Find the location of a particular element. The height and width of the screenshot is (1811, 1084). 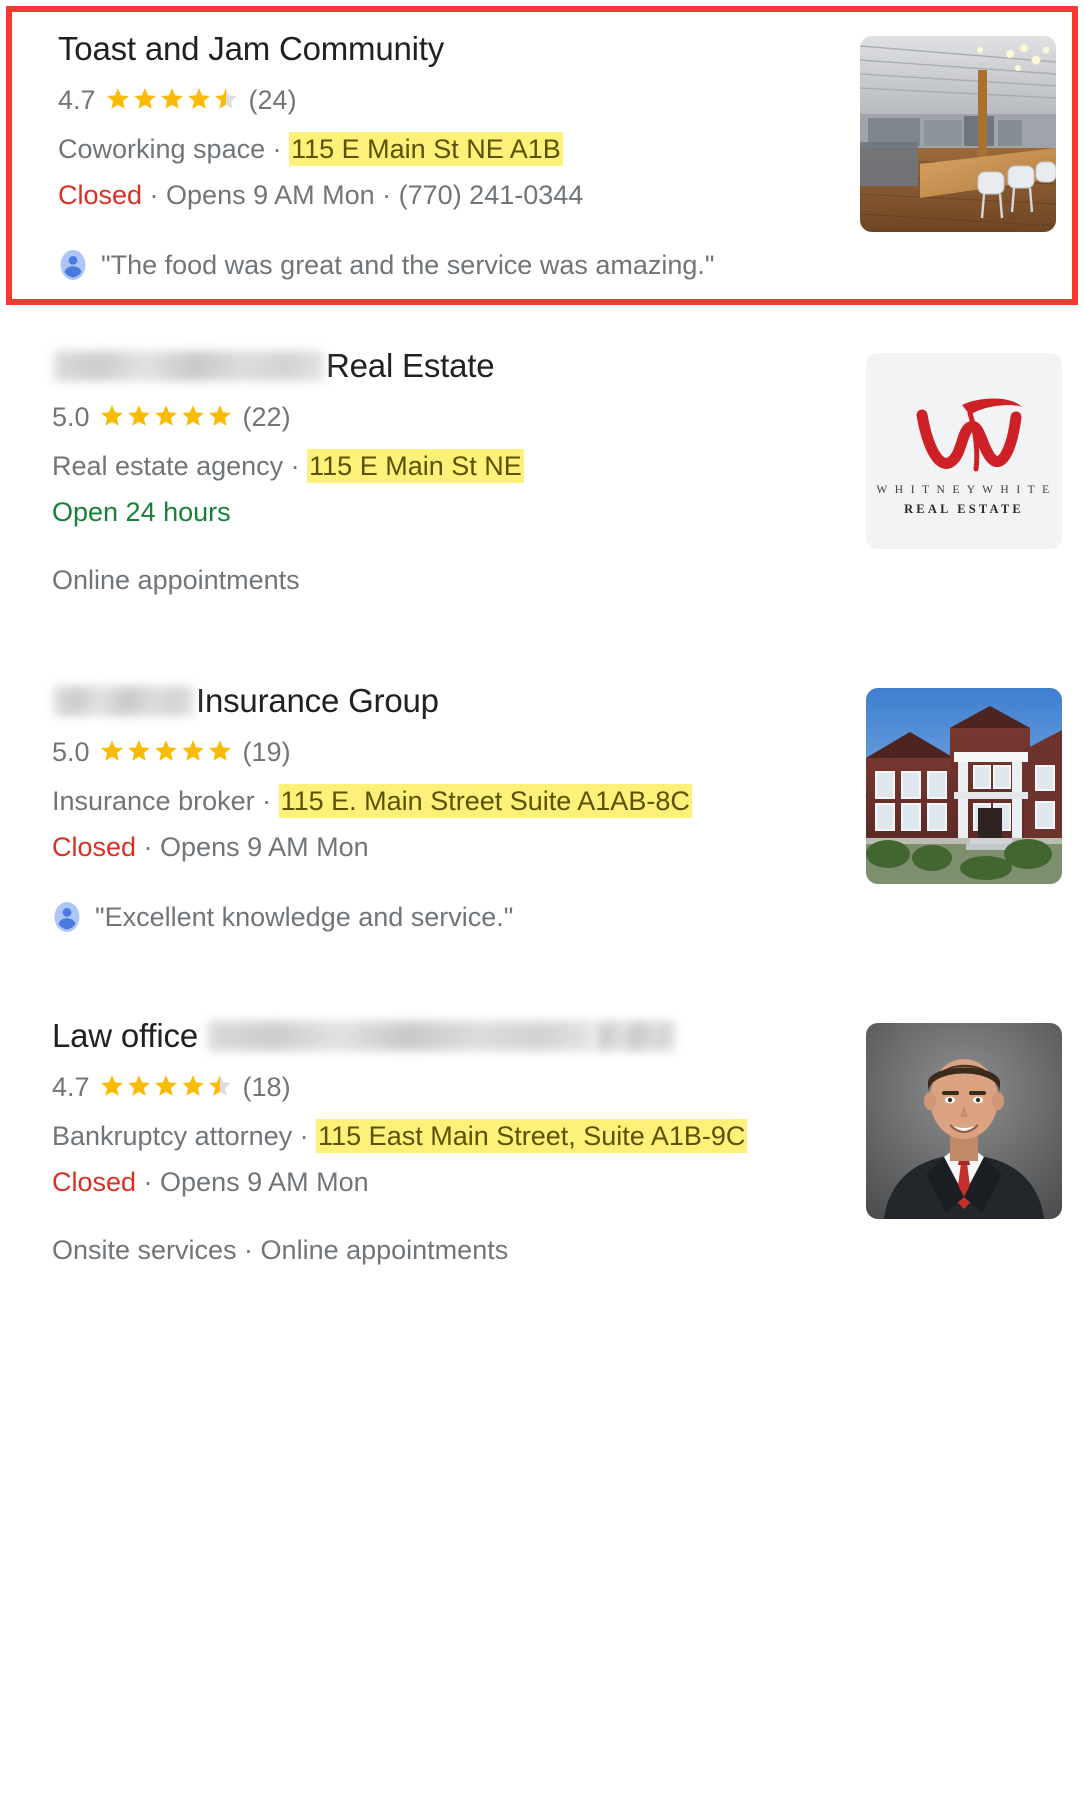

thumbnail-wrap: W H I T N E Y W H I T E REAL ESTATE is located at coordinates (964, 447).